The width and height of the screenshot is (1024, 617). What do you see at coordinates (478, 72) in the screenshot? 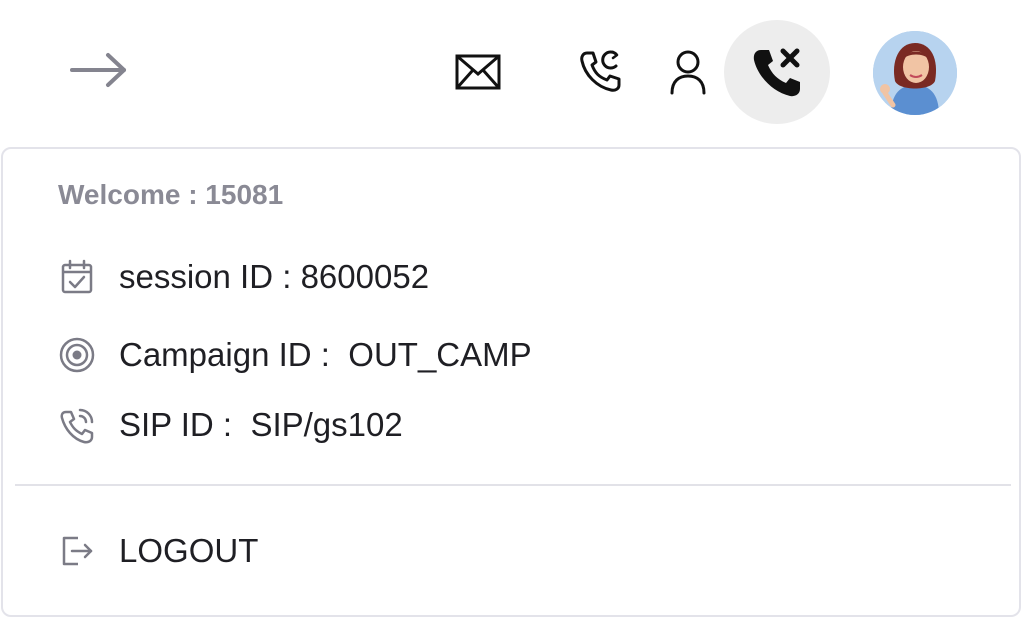
I see `mail-icon` at bounding box center [478, 72].